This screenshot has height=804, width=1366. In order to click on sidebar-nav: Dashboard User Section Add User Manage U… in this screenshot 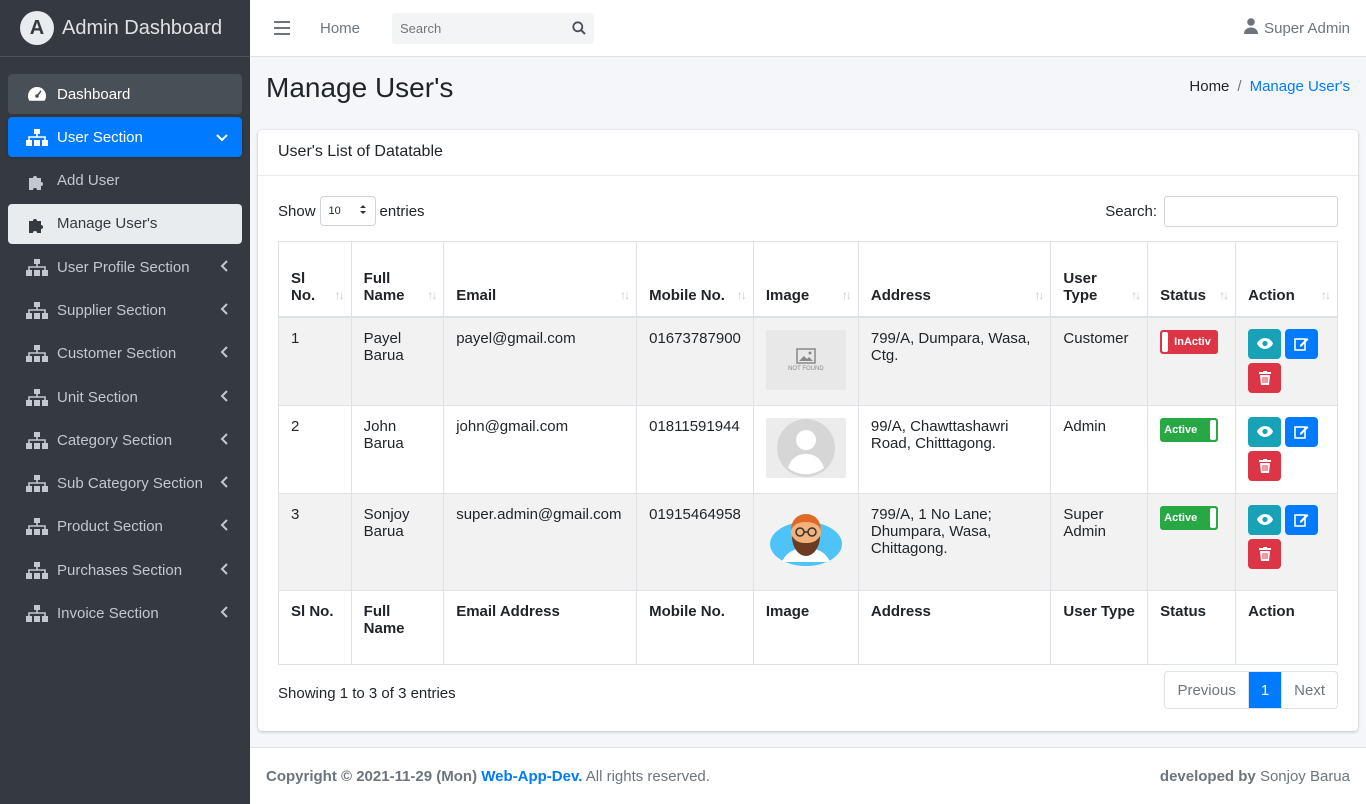, I will do `click(125, 345)`.